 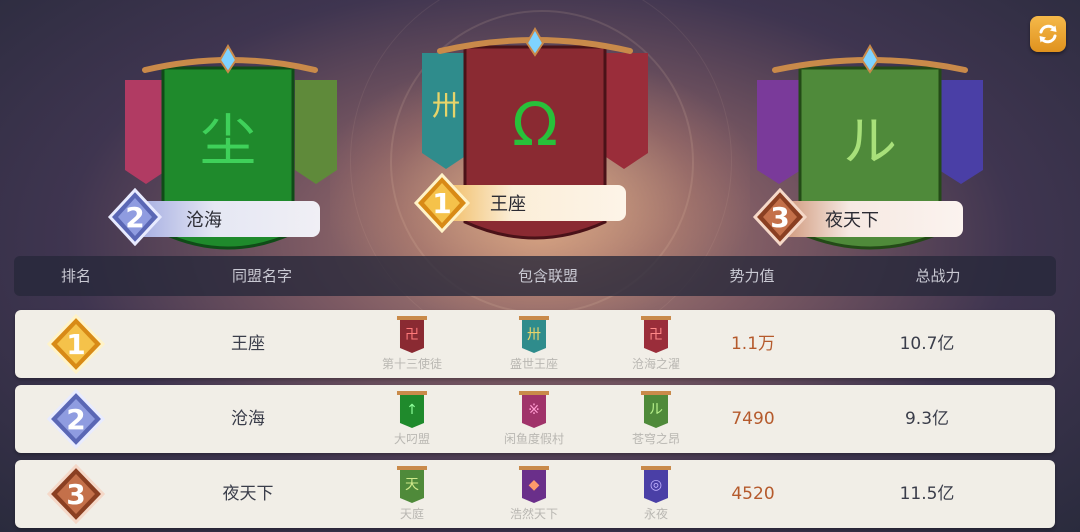 I want to click on member-alliance: ル 苍穹之昂, so click(x=656, y=418).